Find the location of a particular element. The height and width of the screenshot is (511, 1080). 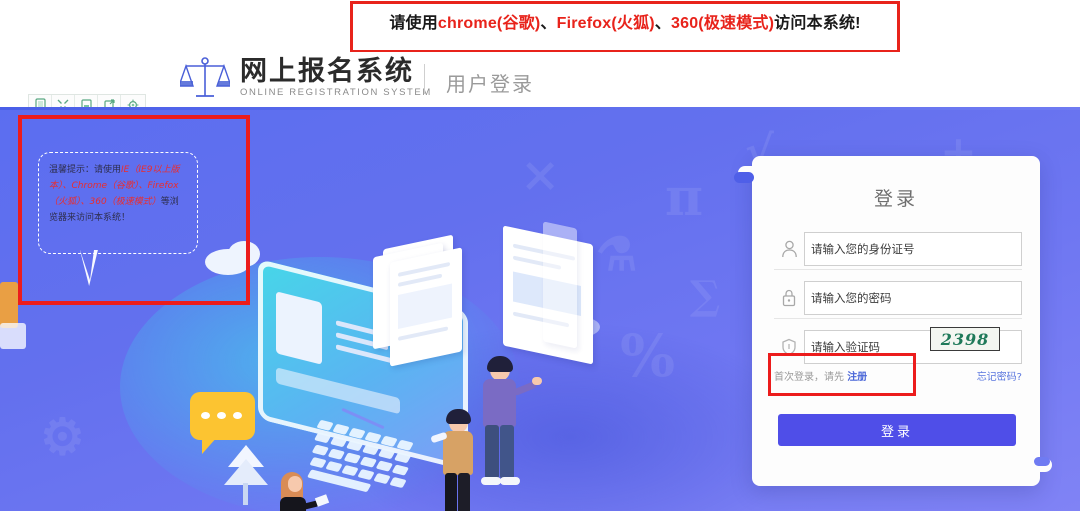

user-icon is located at coordinates (789, 249).